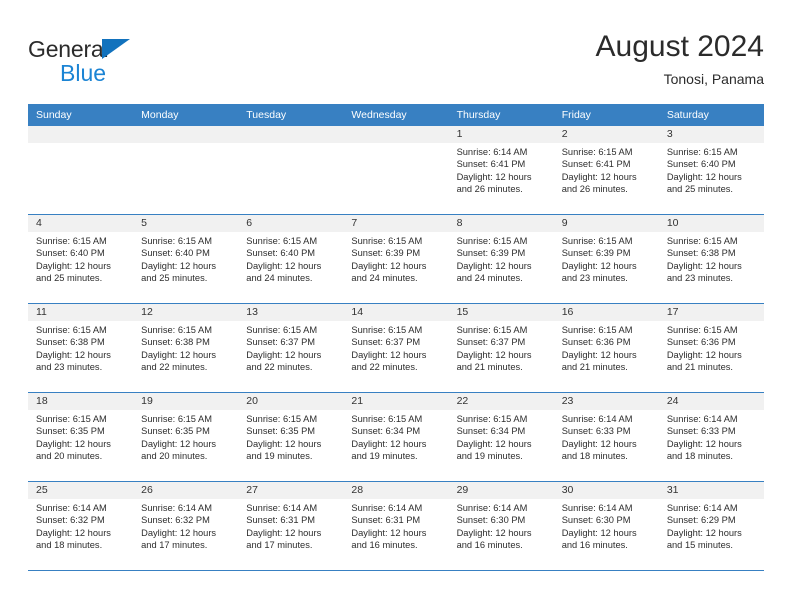 The width and height of the screenshot is (792, 612). Describe the element at coordinates (576, 115) in the screenshot. I see `weekday-header-friday: Friday` at that location.